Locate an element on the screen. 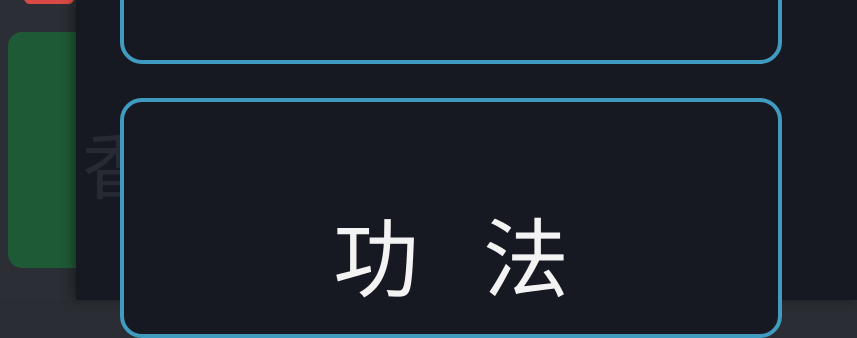  left-side-strip is located at coordinates (49, 150).